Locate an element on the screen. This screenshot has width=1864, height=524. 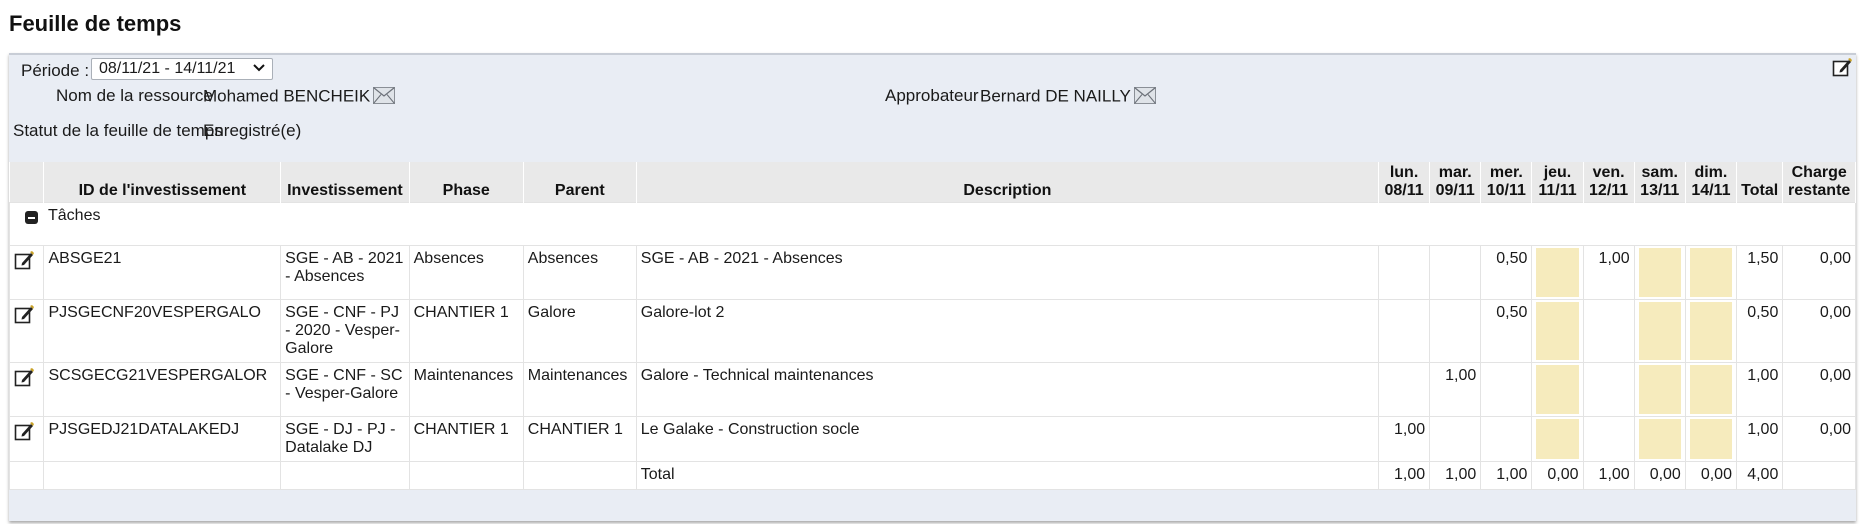
cell-description-link: SGE - AB - 2021 - Absences is located at coordinates (1007, 272).